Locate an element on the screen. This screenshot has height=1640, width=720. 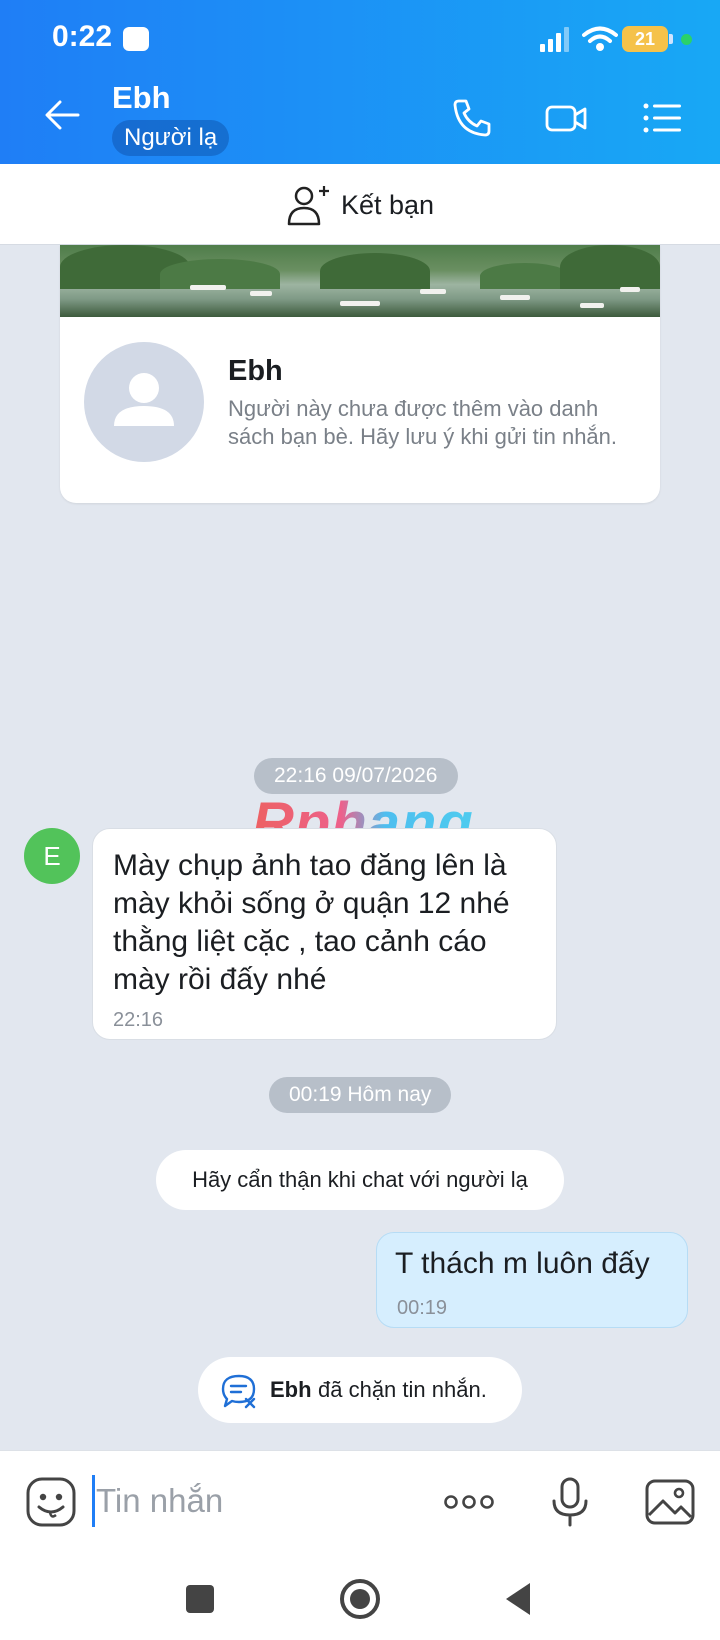
message-time: 22:16 is located at coordinates (138, 1020).